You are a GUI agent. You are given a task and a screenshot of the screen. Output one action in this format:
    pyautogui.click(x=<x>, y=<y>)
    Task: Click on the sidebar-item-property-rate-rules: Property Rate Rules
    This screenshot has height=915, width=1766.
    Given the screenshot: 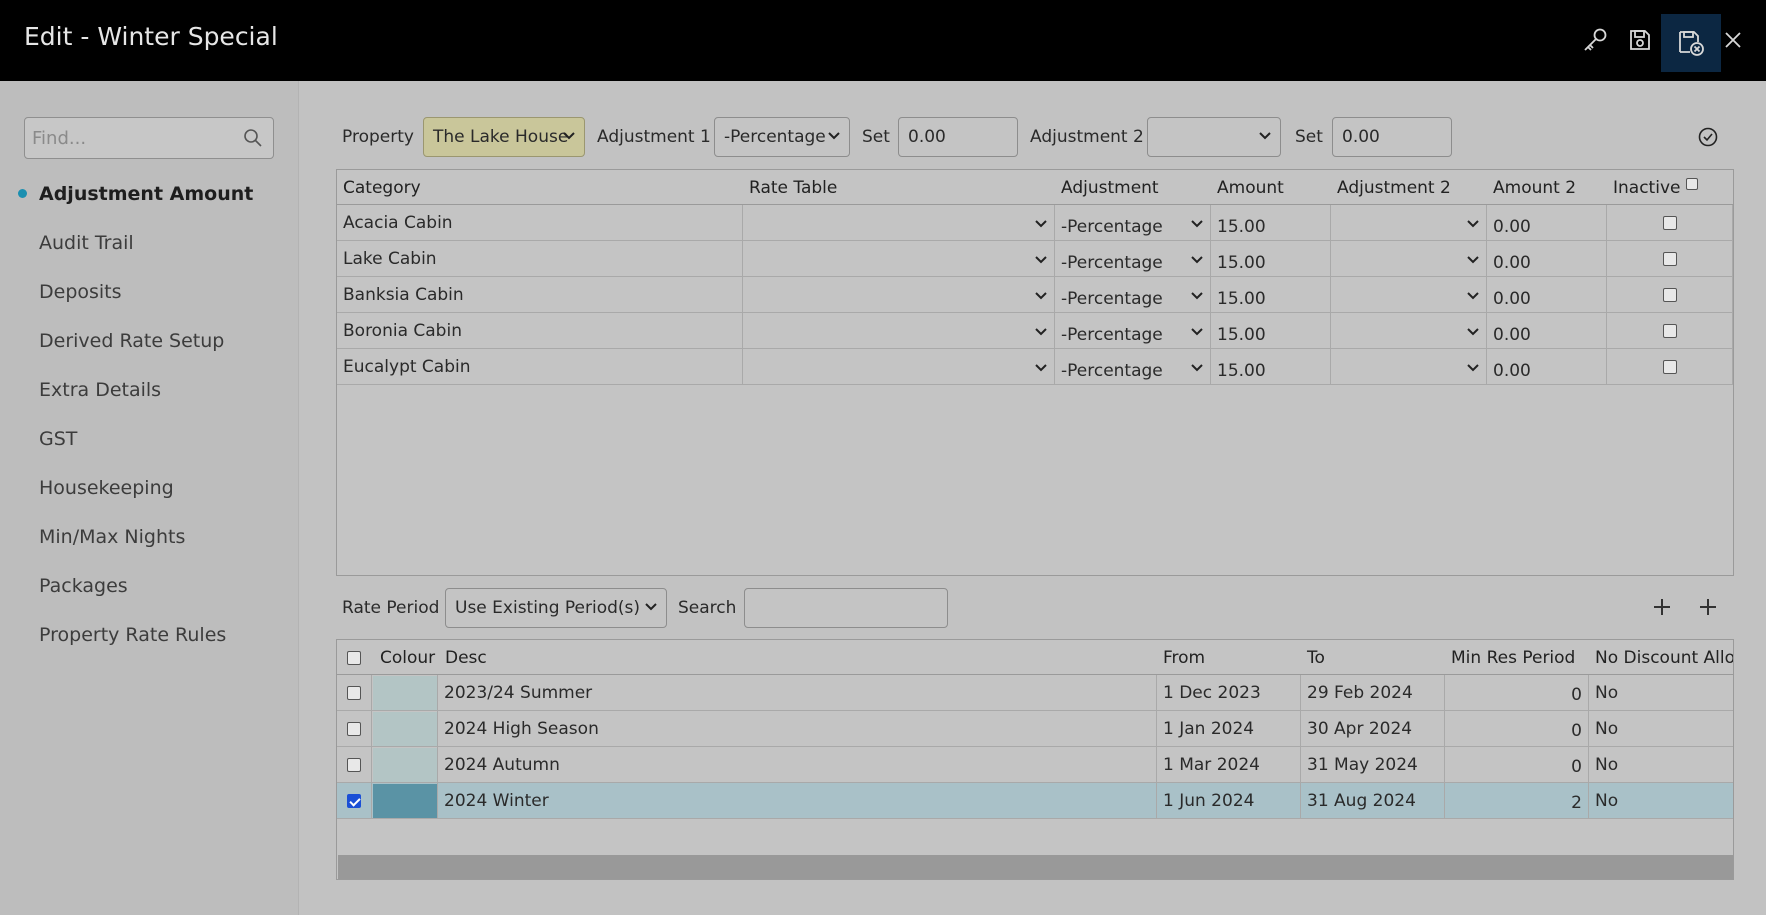 What is the action you would take?
    pyautogui.click(x=132, y=635)
    